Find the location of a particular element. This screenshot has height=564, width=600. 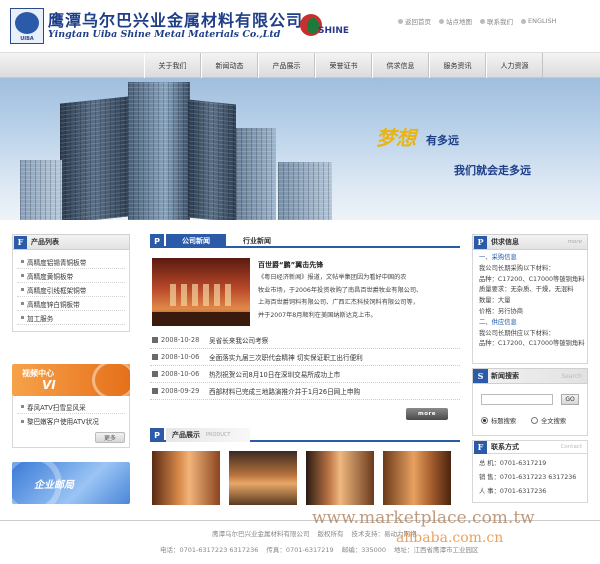

contact-line: 总 机：0701-6317219 is located at coordinates (513, 463).